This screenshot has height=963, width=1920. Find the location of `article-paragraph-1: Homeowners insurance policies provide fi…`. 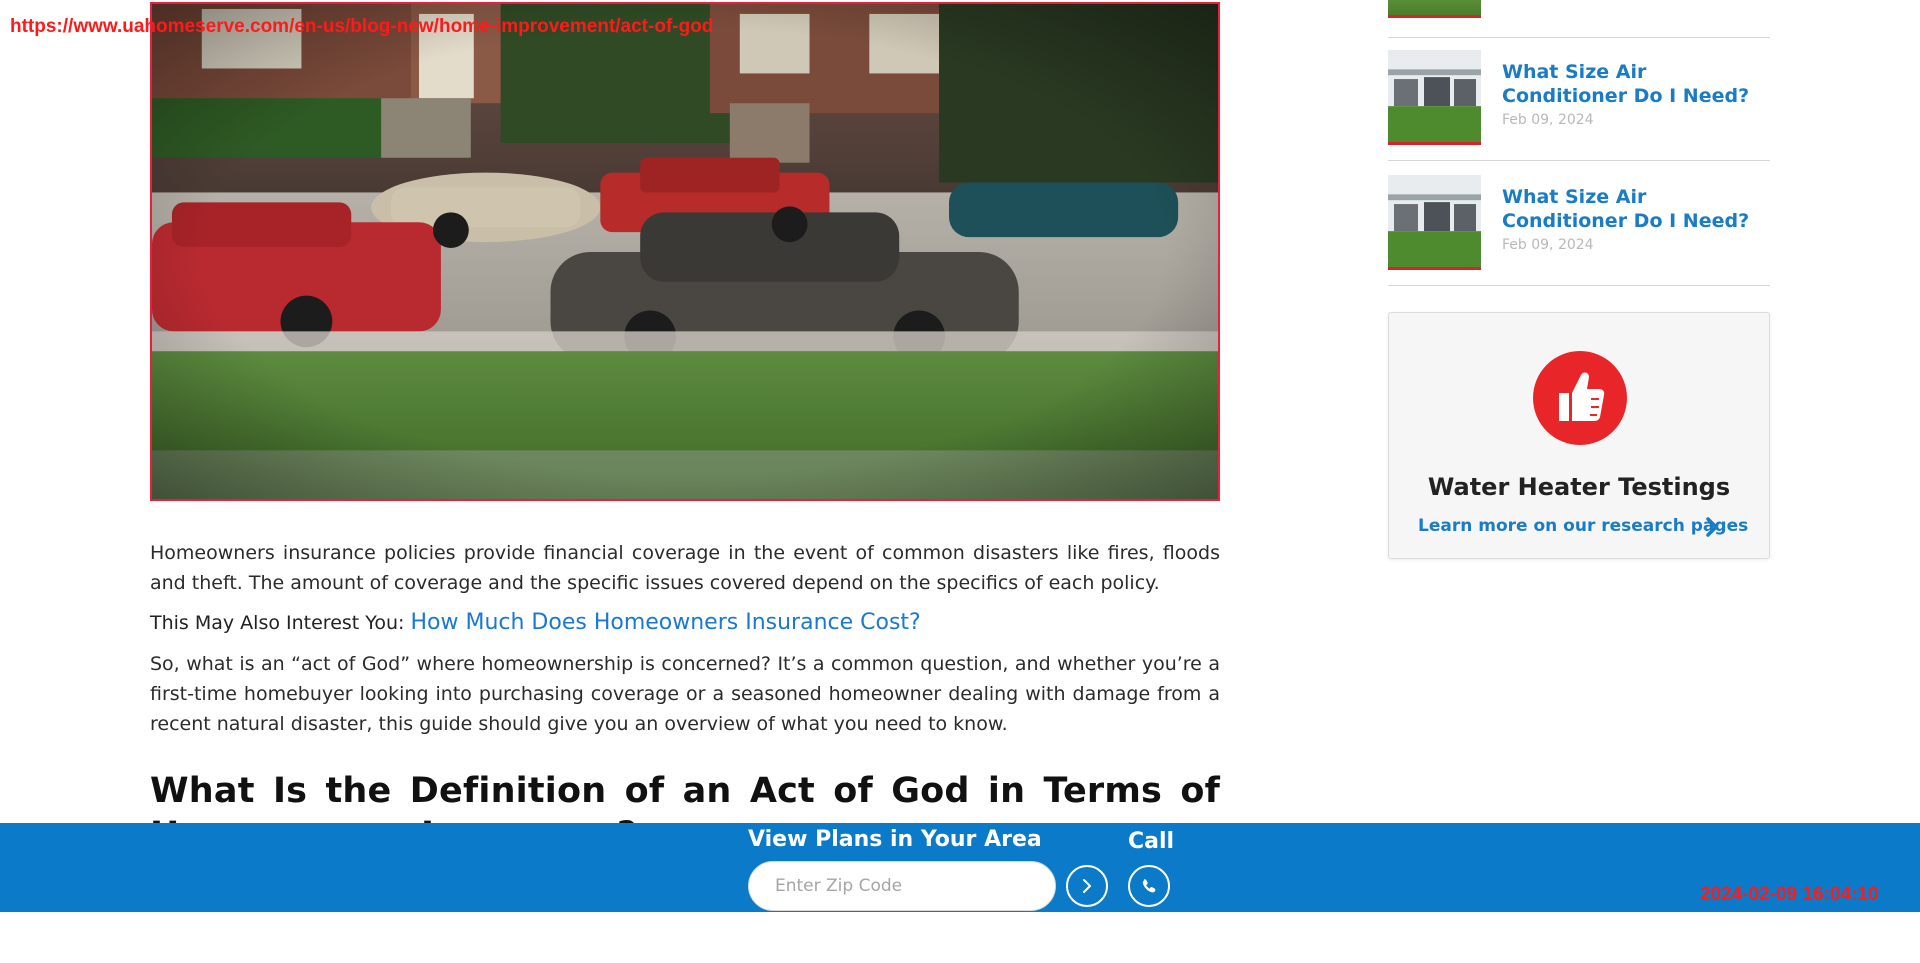

article-paragraph-1: Homeowners insurance policies provide fi… is located at coordinates (685, 568).